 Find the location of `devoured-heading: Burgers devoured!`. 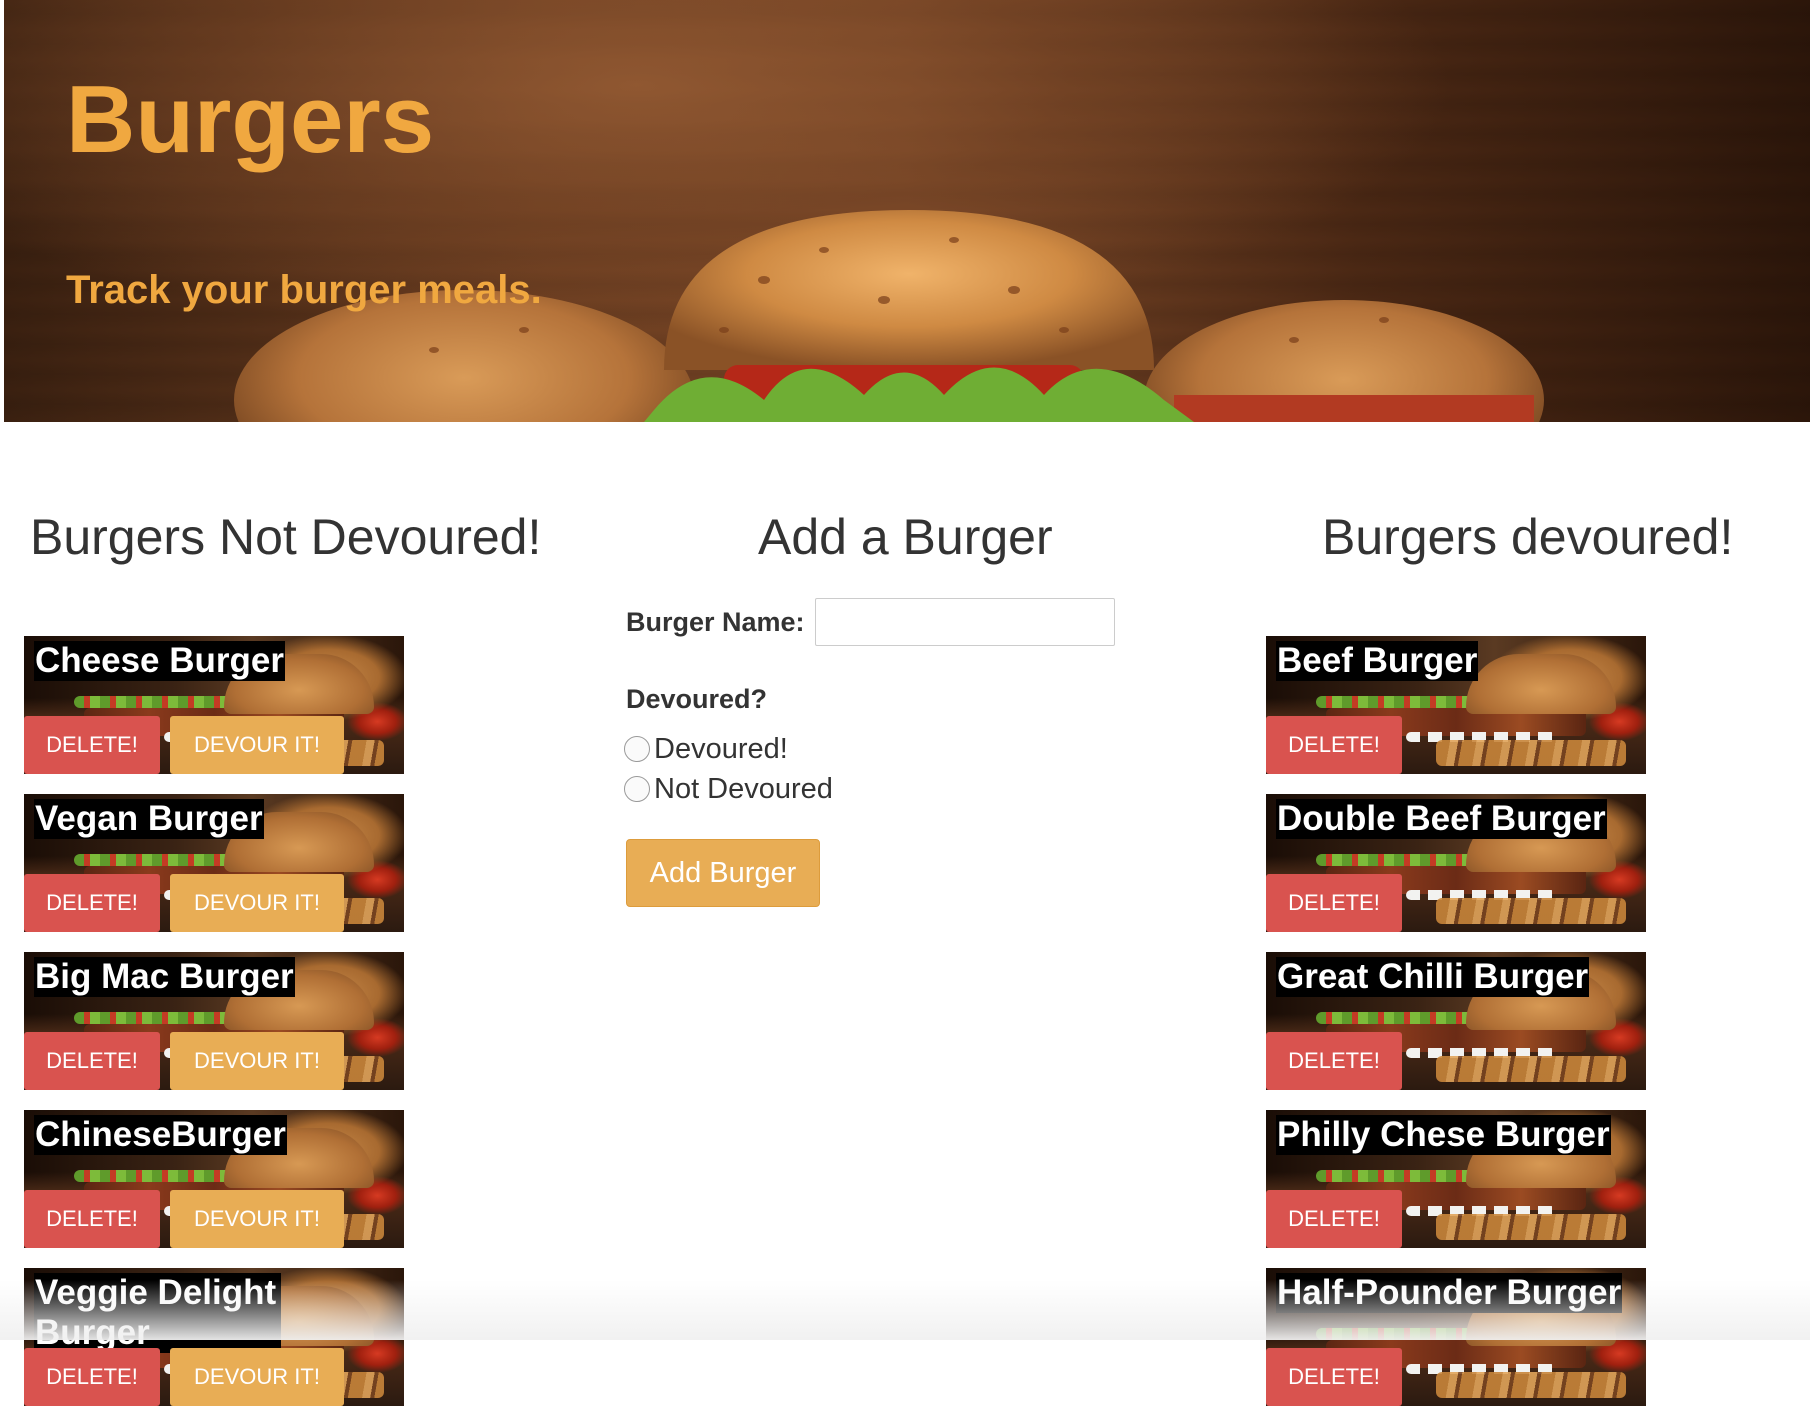

devoured-heading: Burgers devoured! is located at coordinates (1527, 537).